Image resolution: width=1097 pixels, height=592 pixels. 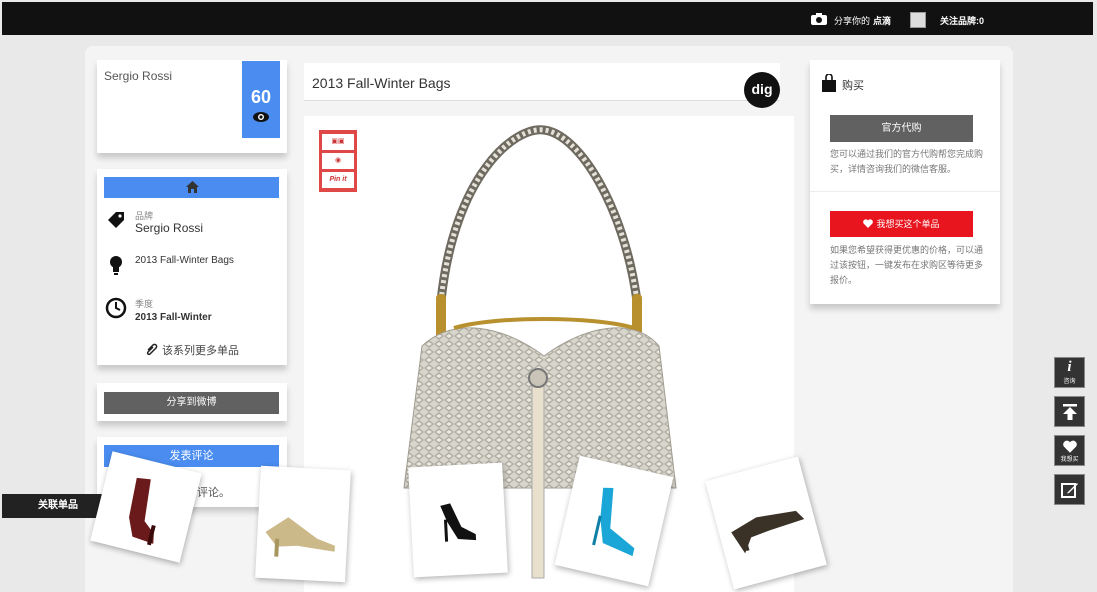 I want to click on share-moments-link: 分享你的 点滴, so click(x=862, y=20).